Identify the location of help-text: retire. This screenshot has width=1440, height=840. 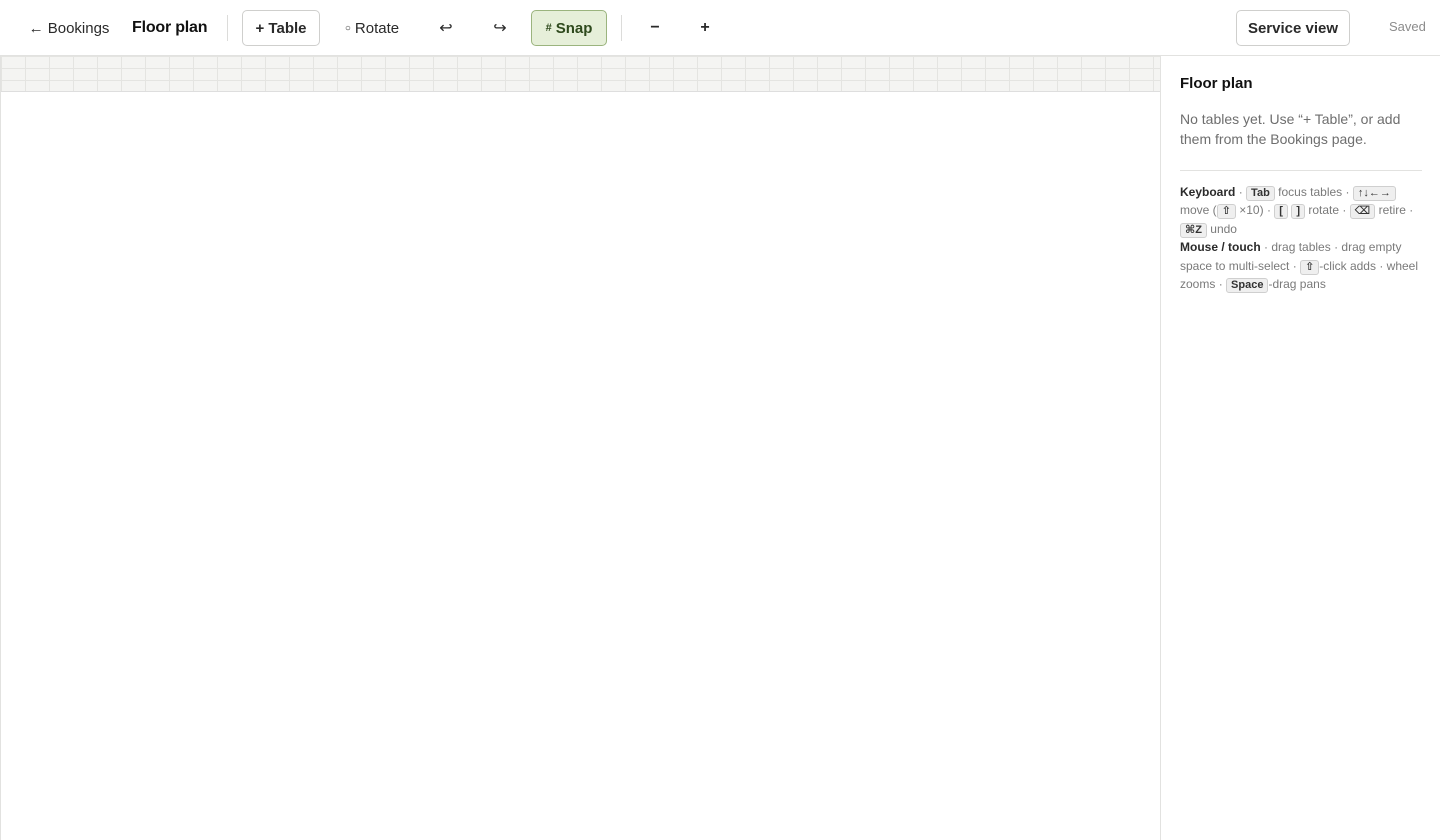
(1392, 210).